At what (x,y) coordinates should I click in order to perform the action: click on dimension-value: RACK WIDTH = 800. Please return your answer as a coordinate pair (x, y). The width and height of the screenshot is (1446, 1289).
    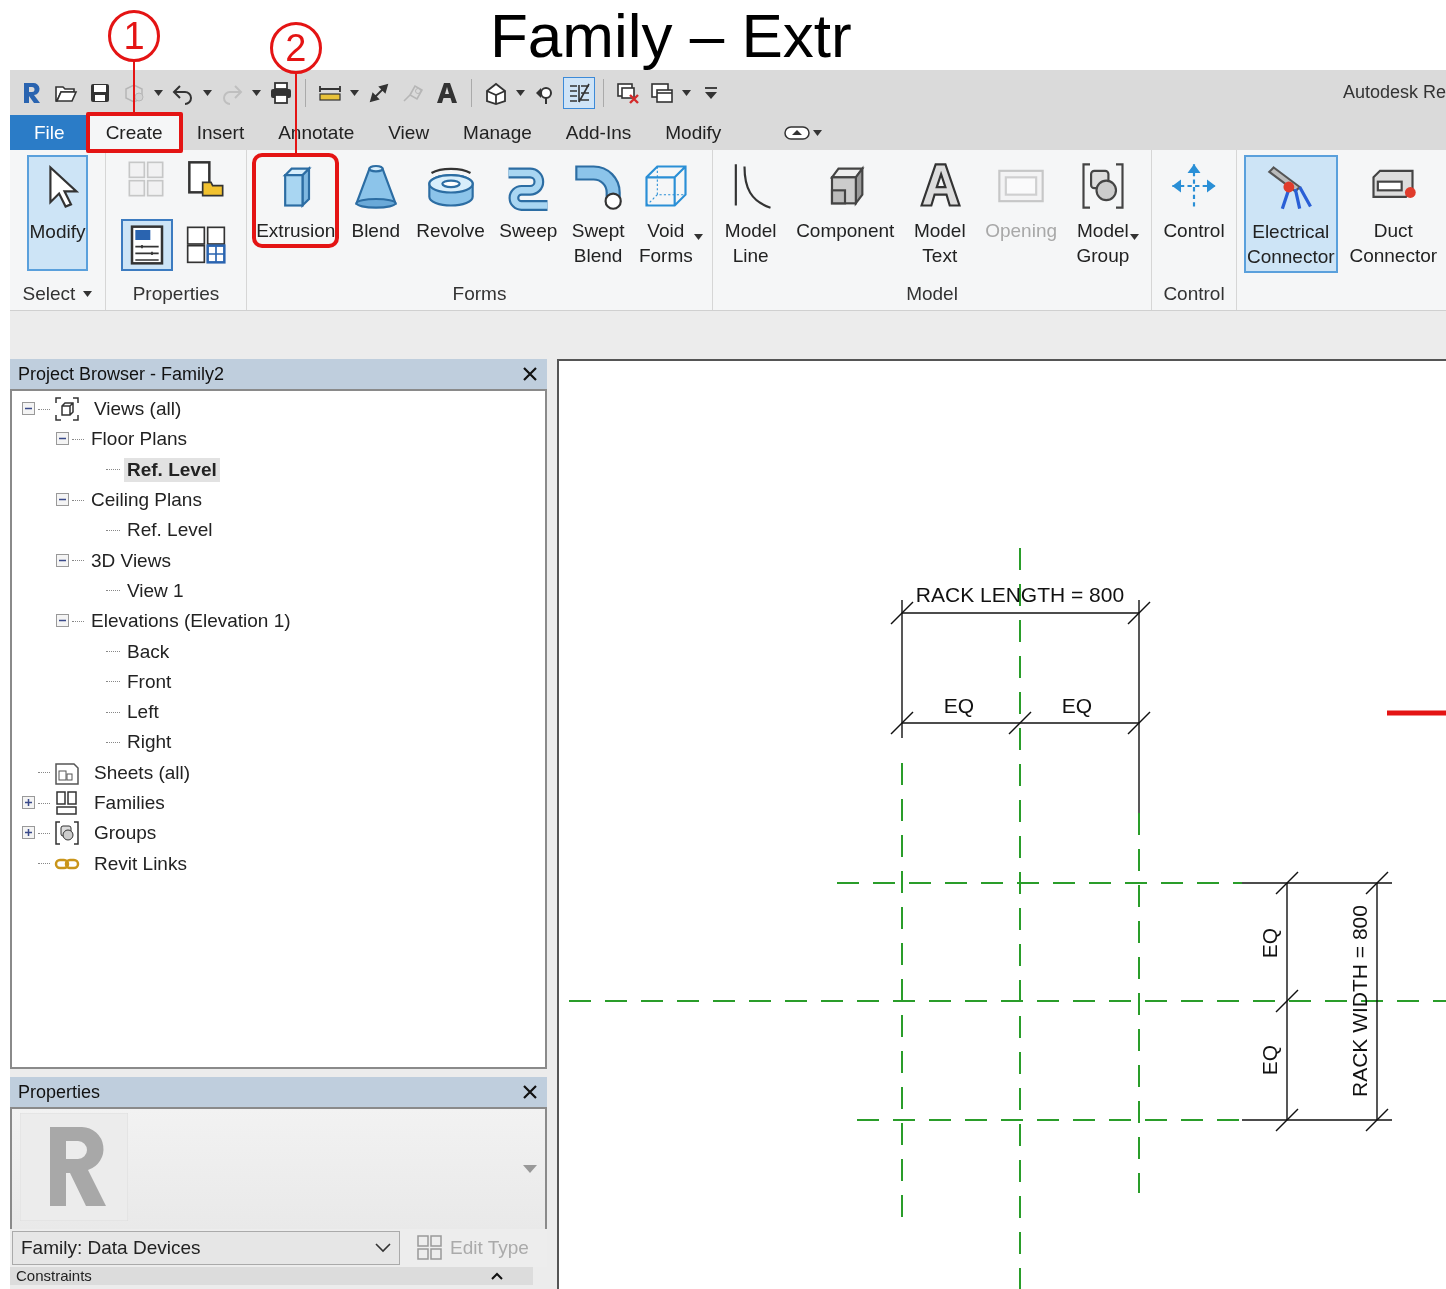
    Looking at the image, I should click on (1359, 1001).